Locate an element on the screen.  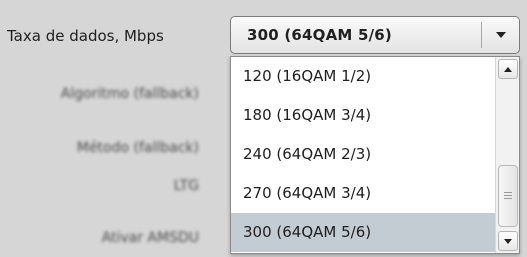
dropdown-option: 240 (64QAM 2/3) is located at coordinates (363, 154).